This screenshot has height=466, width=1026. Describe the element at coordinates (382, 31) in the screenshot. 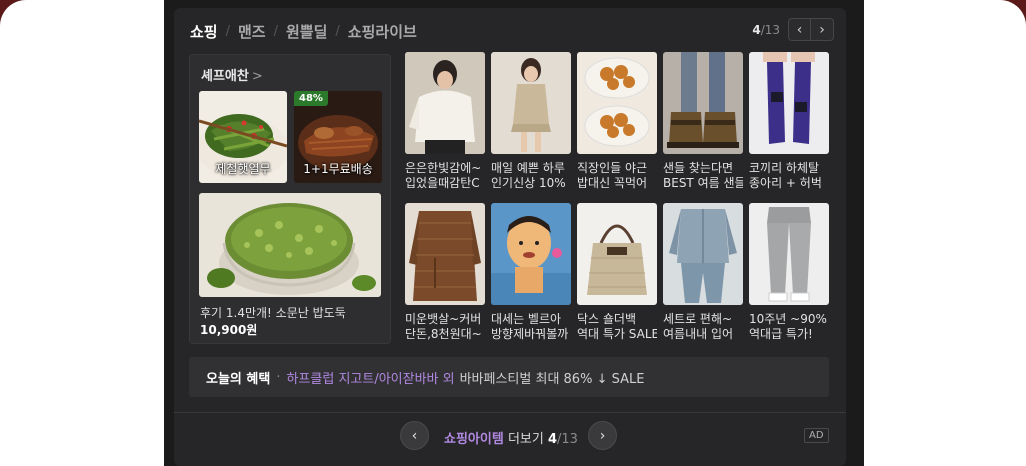

I see `tab-shopping-live: 쇼핑라이브` at that location.